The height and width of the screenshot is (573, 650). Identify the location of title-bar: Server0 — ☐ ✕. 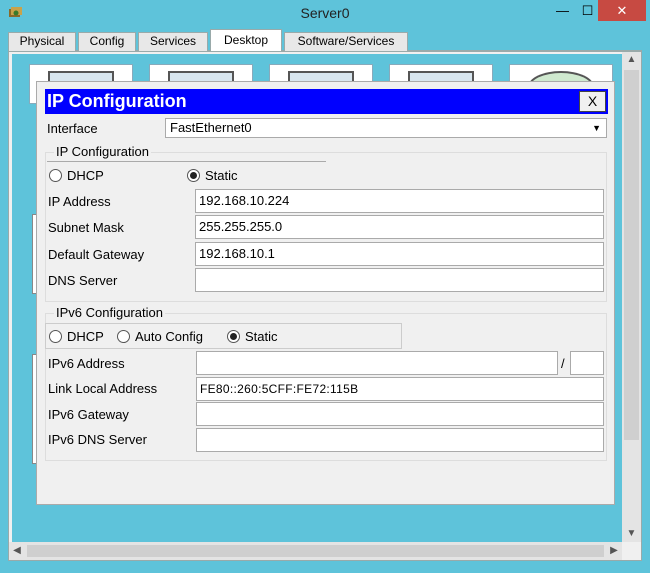
(325, 14).